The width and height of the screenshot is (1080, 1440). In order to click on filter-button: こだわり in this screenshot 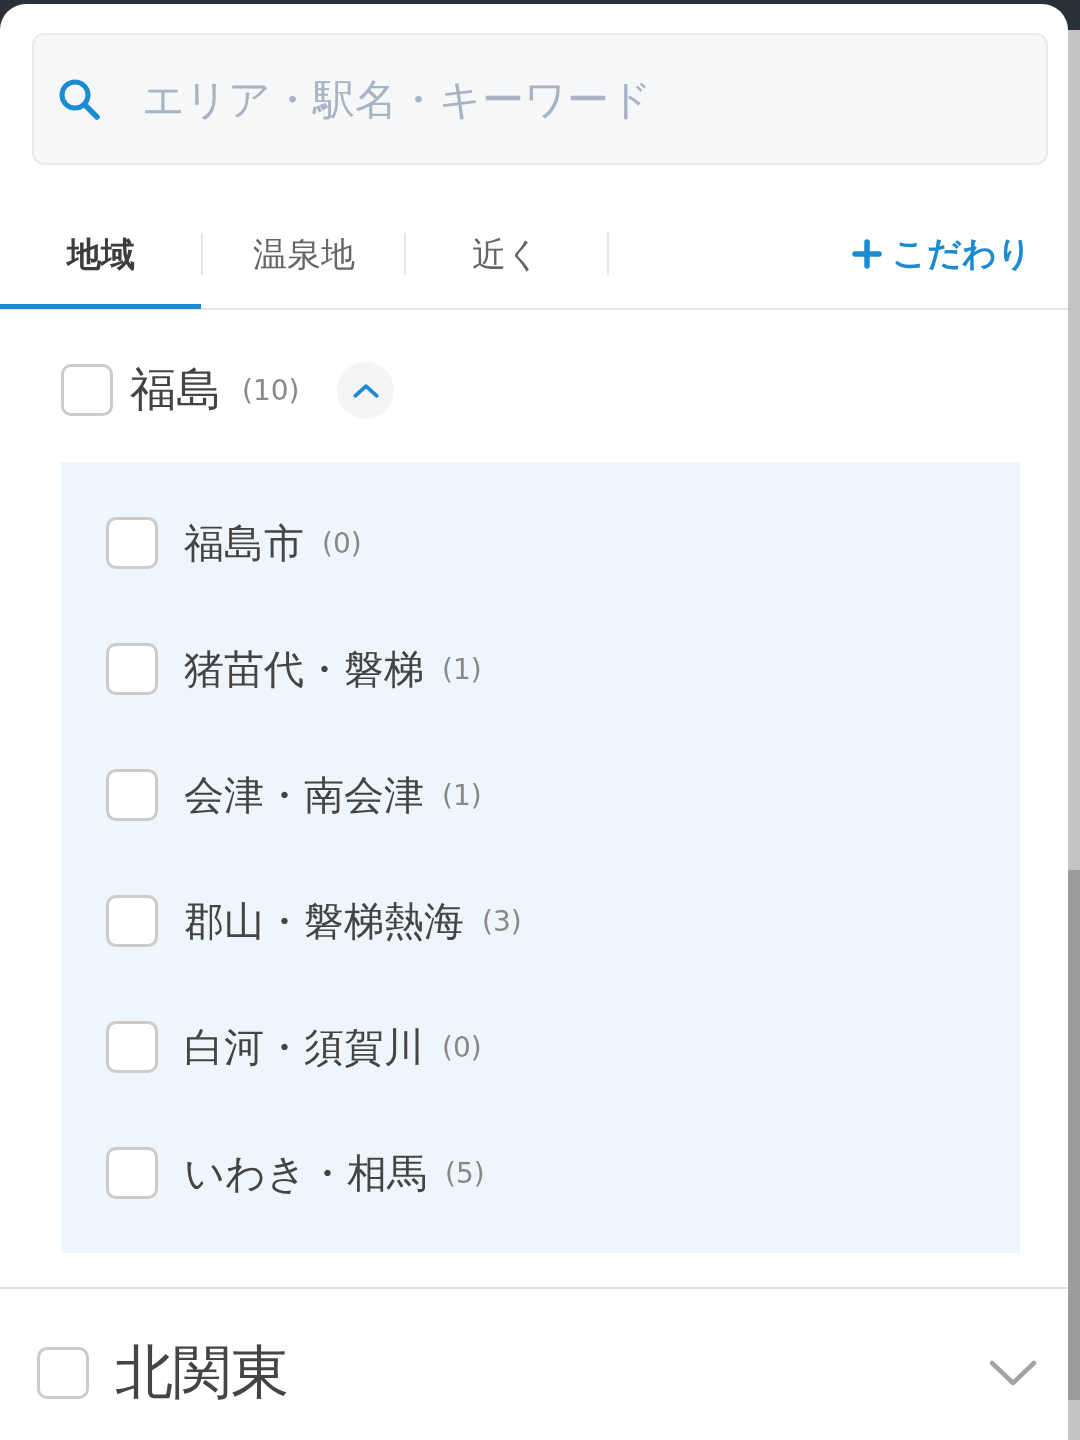, I will do `click(942, 254)`.